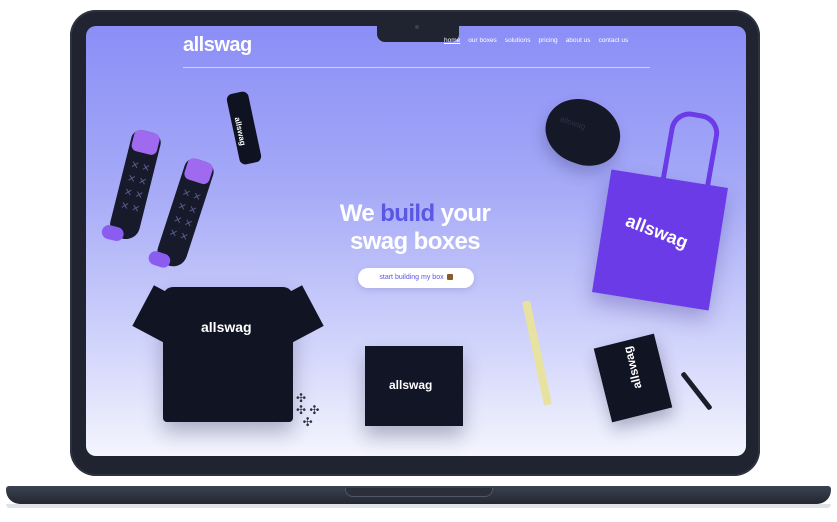  I want to click on camera-icon, so click(417, 27).